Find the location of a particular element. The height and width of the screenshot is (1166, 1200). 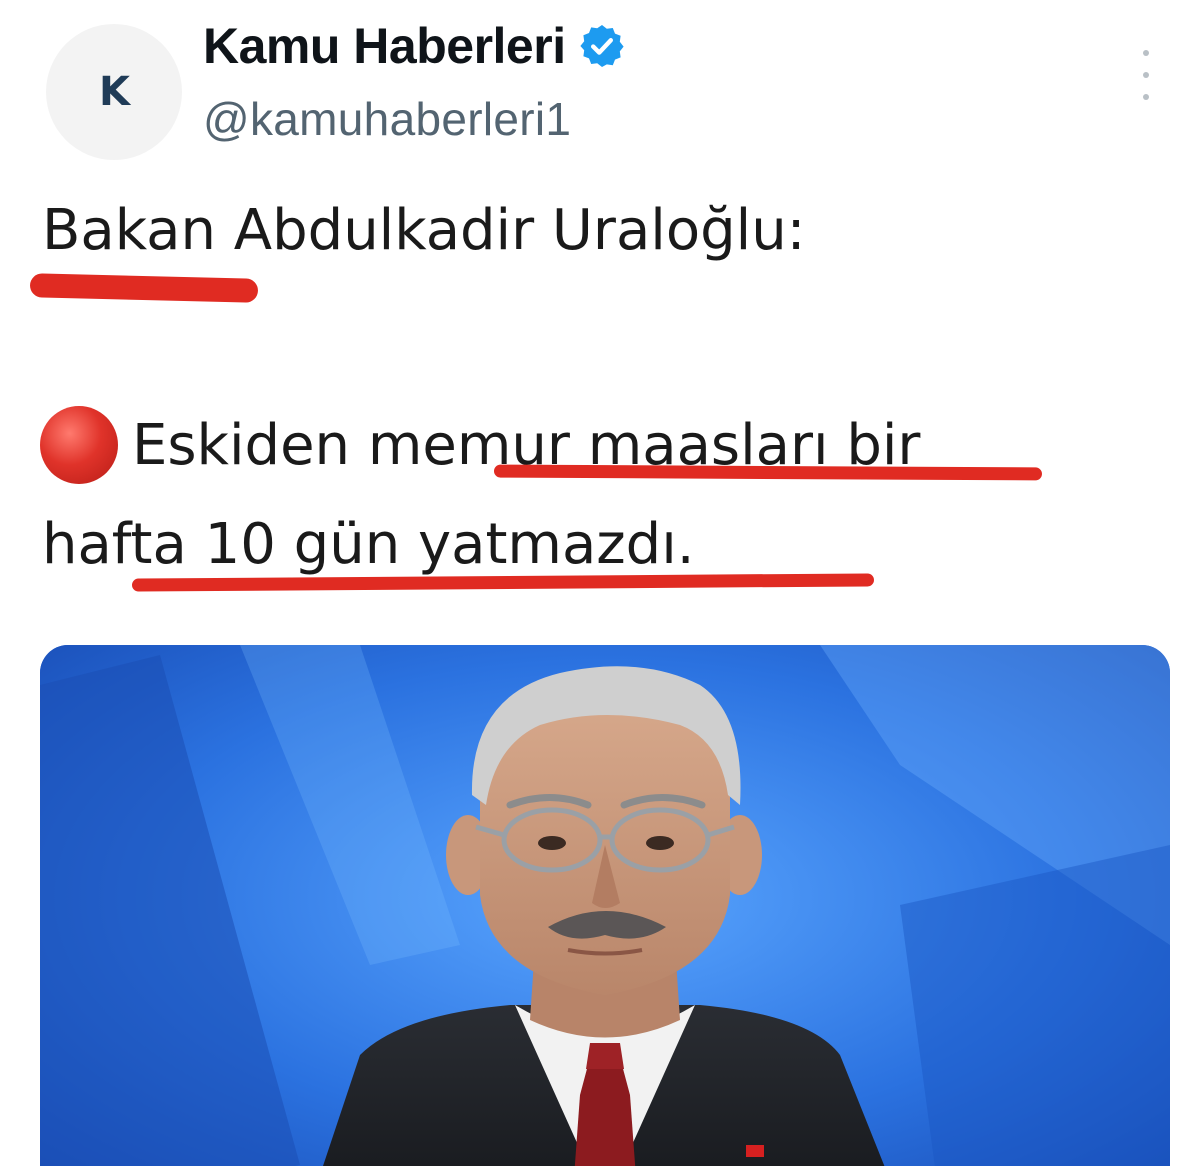

more-options-icon is located at coordinates (1146, 75).